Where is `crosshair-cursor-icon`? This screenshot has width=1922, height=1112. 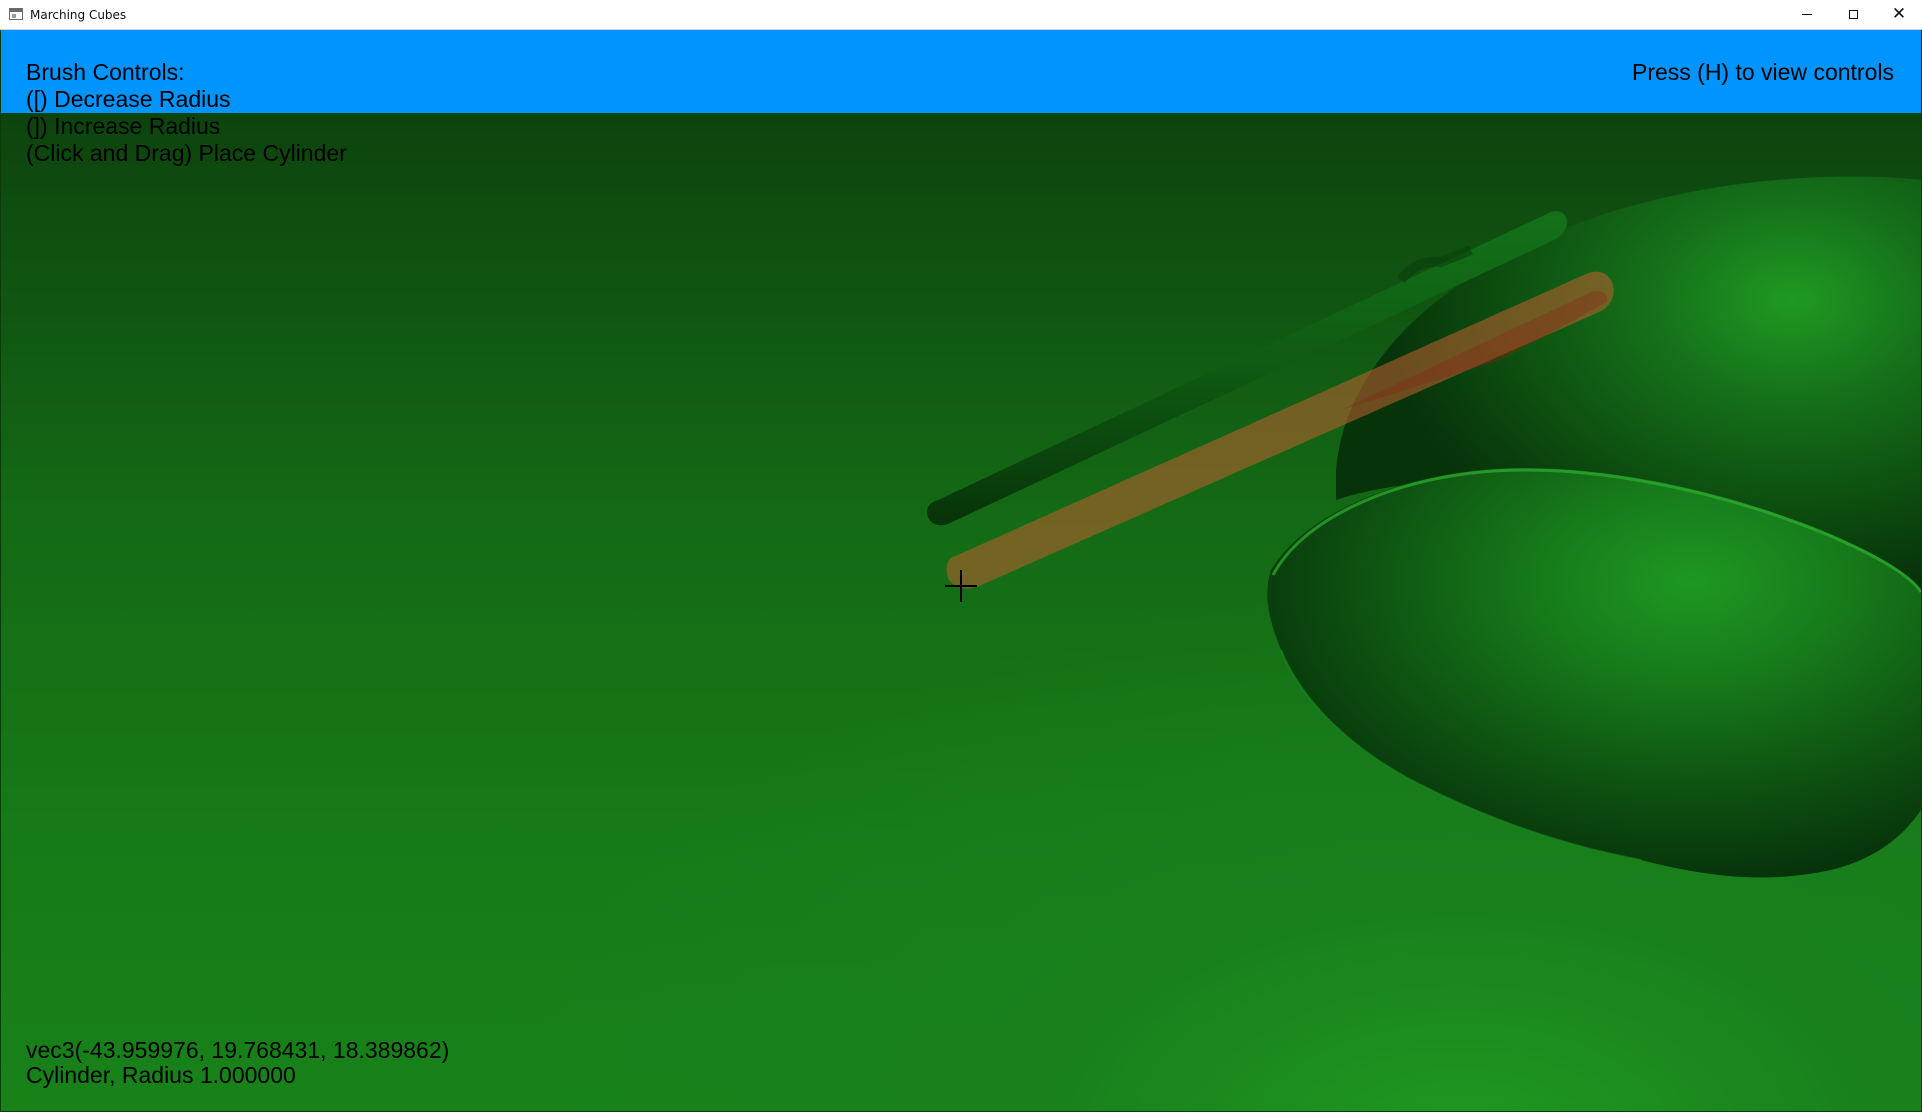 crosshair-cursor-icon is located at coordinates (961, 586).